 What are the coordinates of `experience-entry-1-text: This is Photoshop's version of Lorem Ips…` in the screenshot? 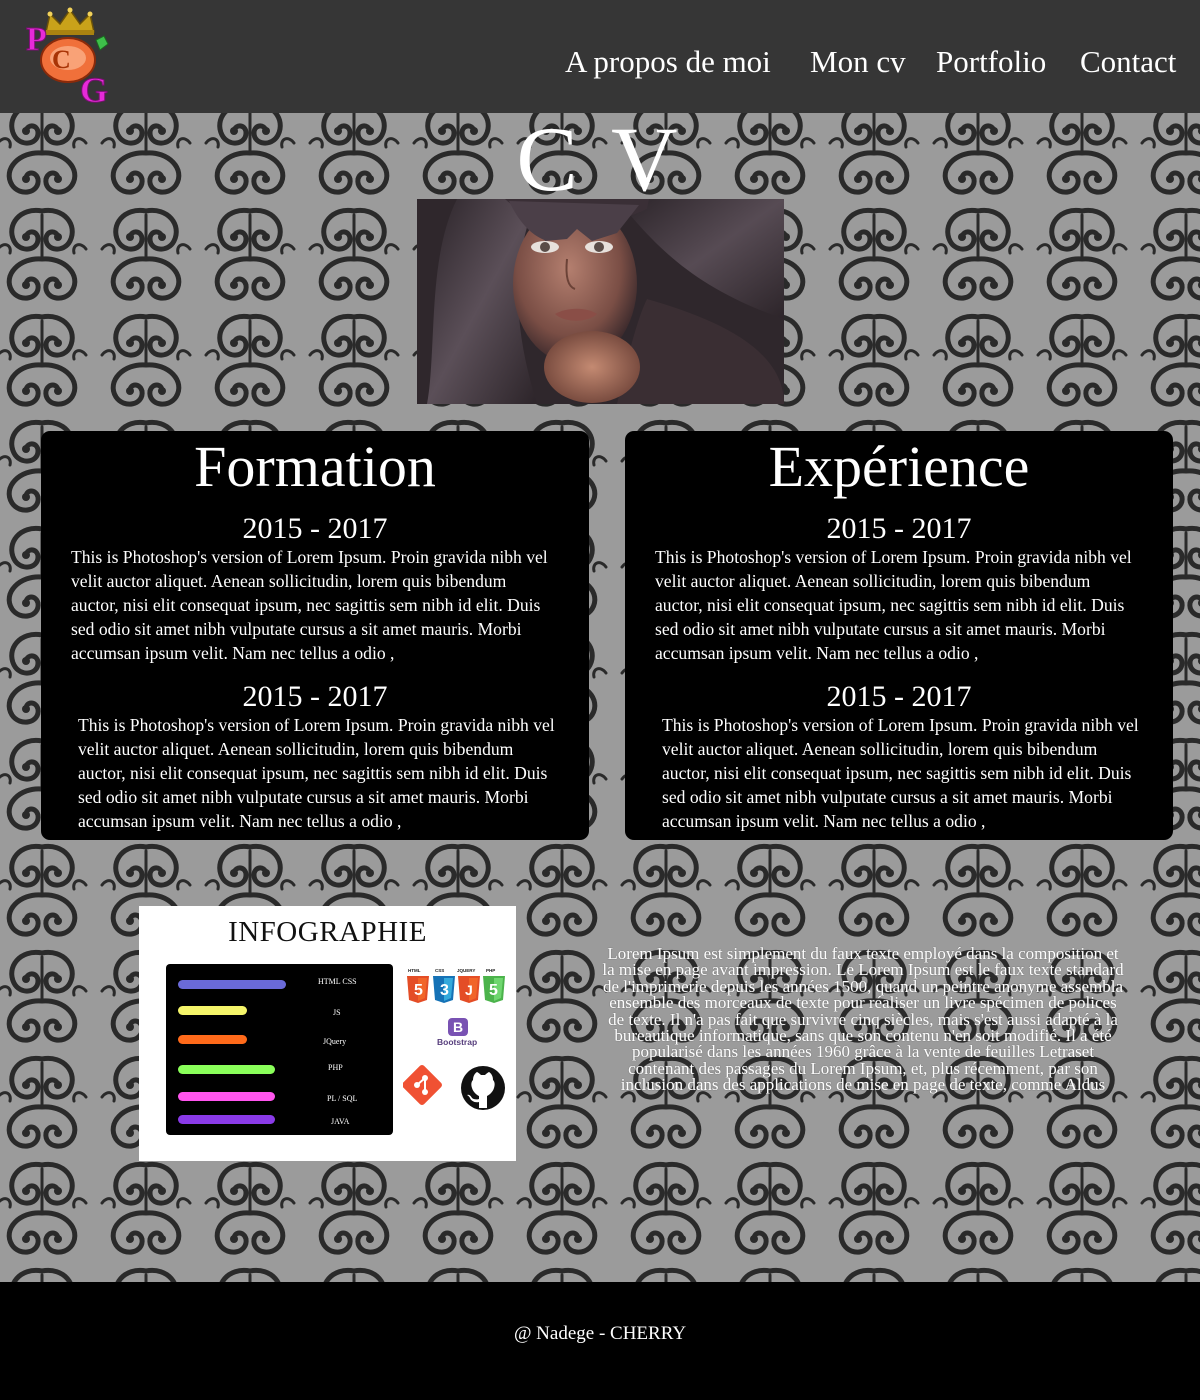 It's located at (905, 605).